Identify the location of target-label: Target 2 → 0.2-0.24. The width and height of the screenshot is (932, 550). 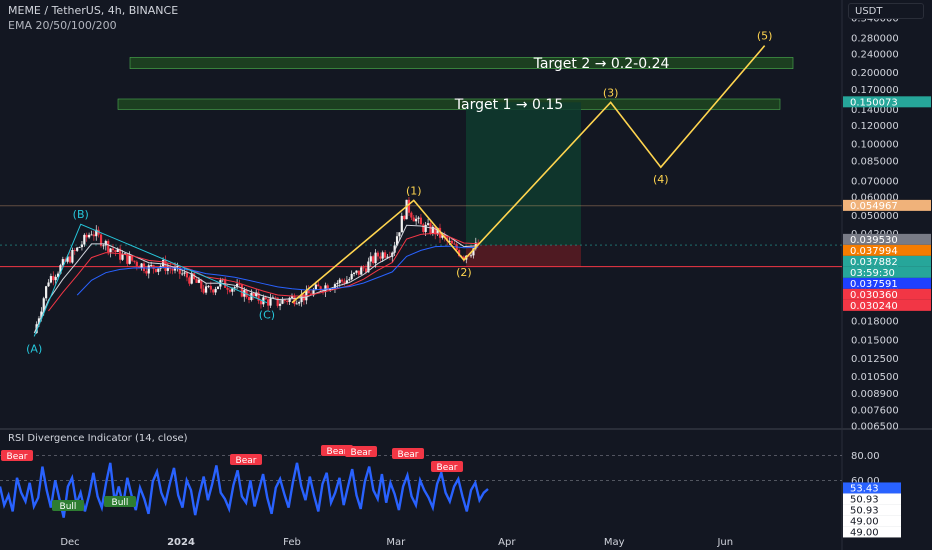
(601, 64).